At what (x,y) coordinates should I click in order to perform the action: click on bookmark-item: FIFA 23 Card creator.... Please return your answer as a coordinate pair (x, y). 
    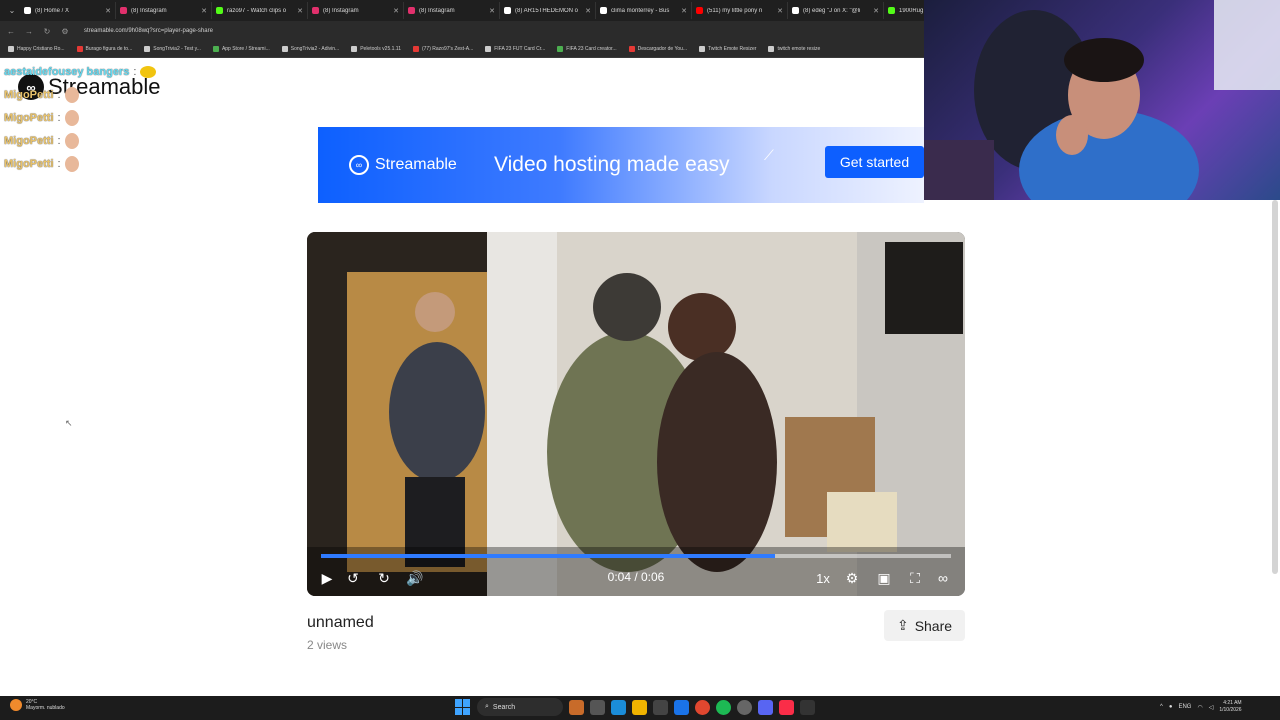
    Looking at the image, I should click on (587, 49).